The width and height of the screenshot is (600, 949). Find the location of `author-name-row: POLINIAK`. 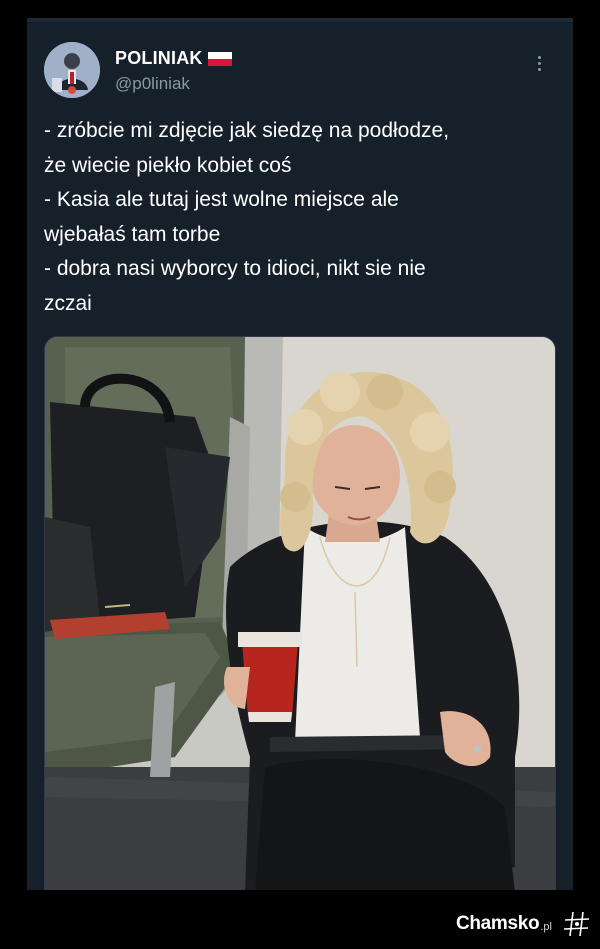

author-name-row: POLINIAK is located at coordinates (173, 58).